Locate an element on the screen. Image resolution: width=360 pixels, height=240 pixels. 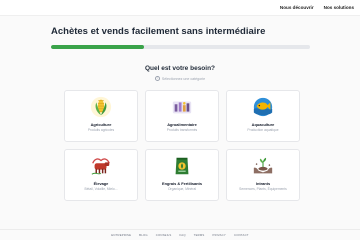
category-card-agroalimentaire: Agroalimentaire Produits transformés is located at coordinates (182, 116).